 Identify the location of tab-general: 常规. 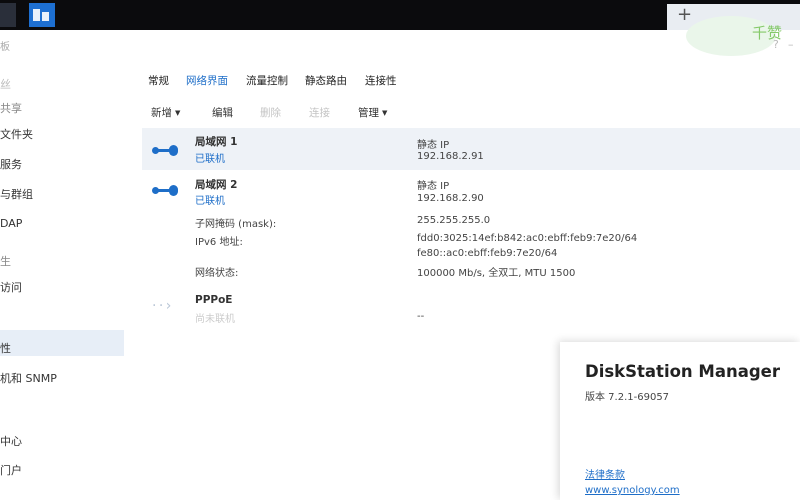
(158, 80).